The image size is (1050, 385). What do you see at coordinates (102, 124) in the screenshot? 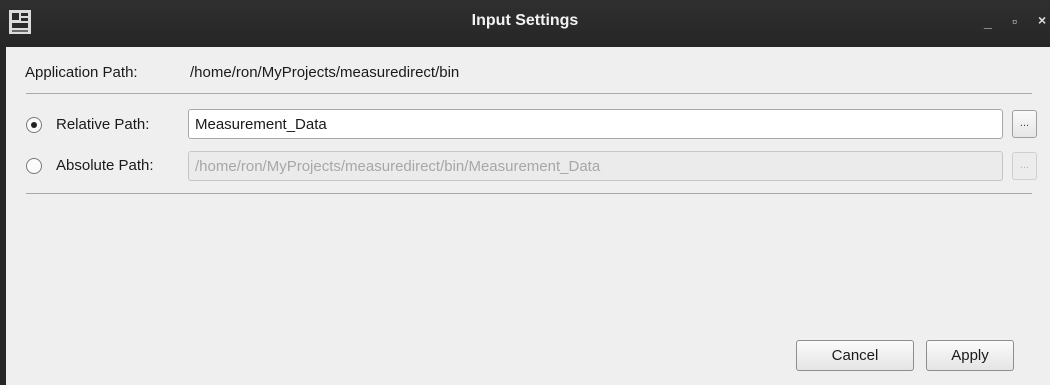
I see `relative-path-label: Relative Path:` at bounding box center [102, 124].